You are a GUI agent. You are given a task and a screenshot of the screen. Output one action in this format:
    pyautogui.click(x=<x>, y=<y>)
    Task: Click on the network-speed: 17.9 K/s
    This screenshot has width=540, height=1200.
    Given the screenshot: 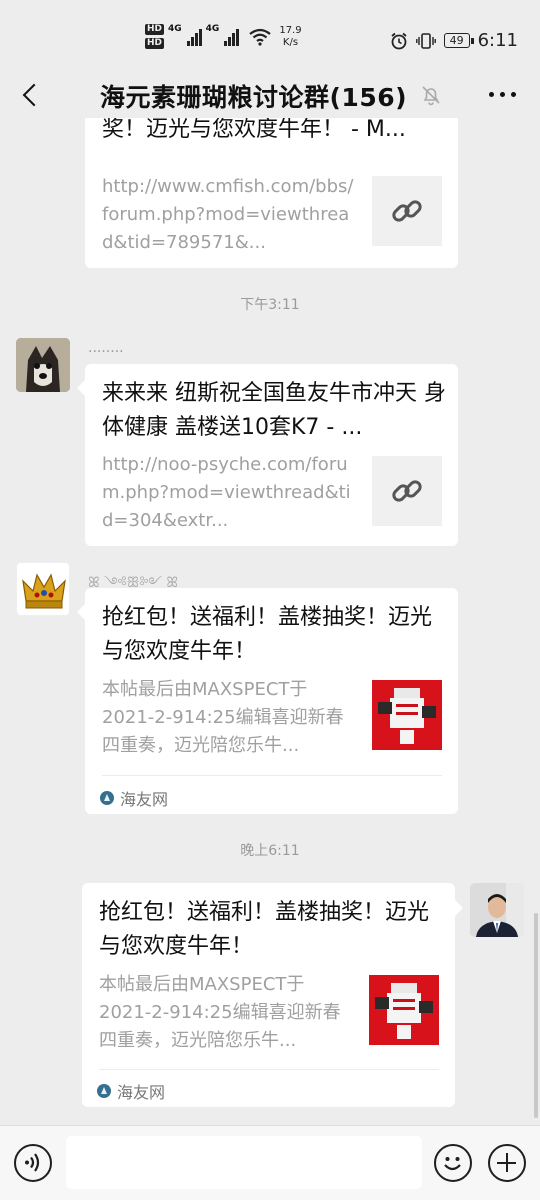 What is the action you would take?
    pyautogui.click(x=290, y=37)
    